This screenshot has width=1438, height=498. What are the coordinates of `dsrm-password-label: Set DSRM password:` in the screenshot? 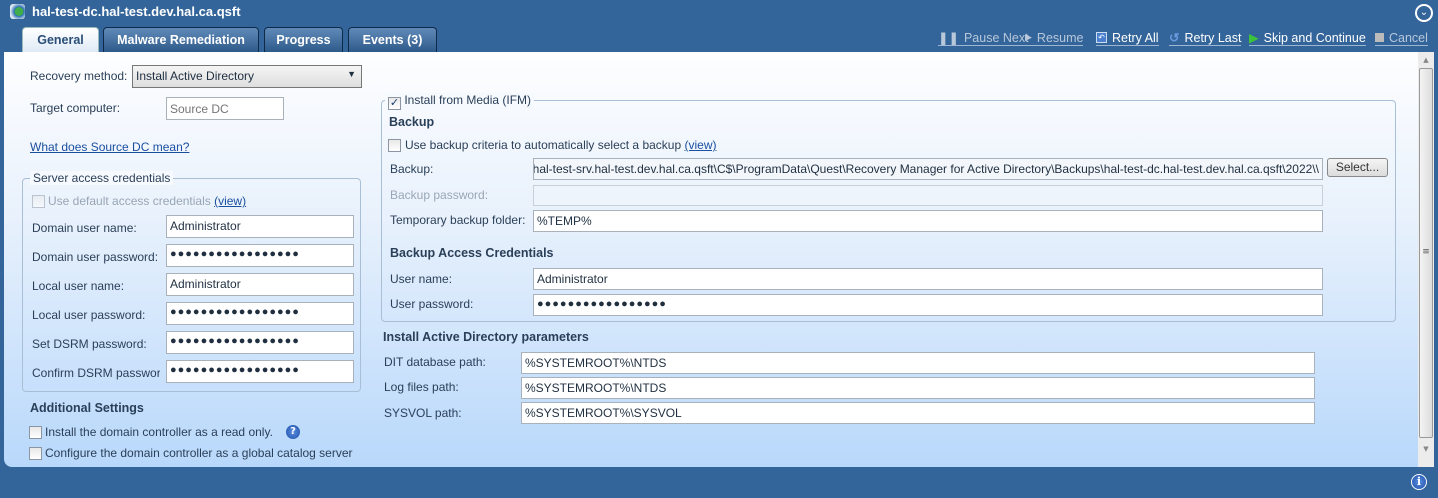 It's located at (89, 344).